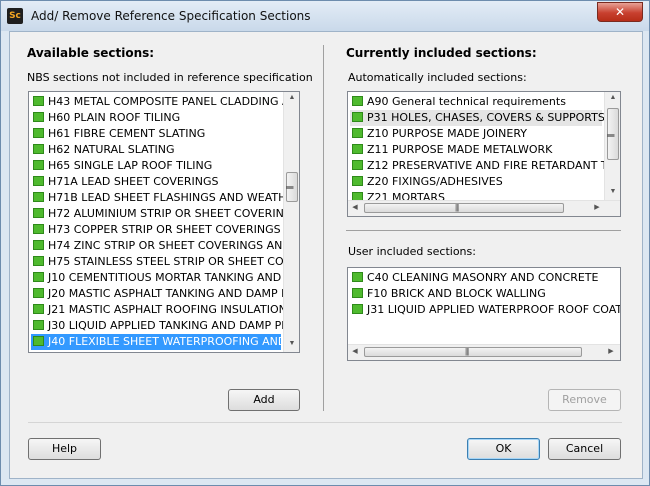 This screenshot has height=486, width=650. I want to click on available-list-vscroll: ▲ ||| ▼, so click(291, 222).